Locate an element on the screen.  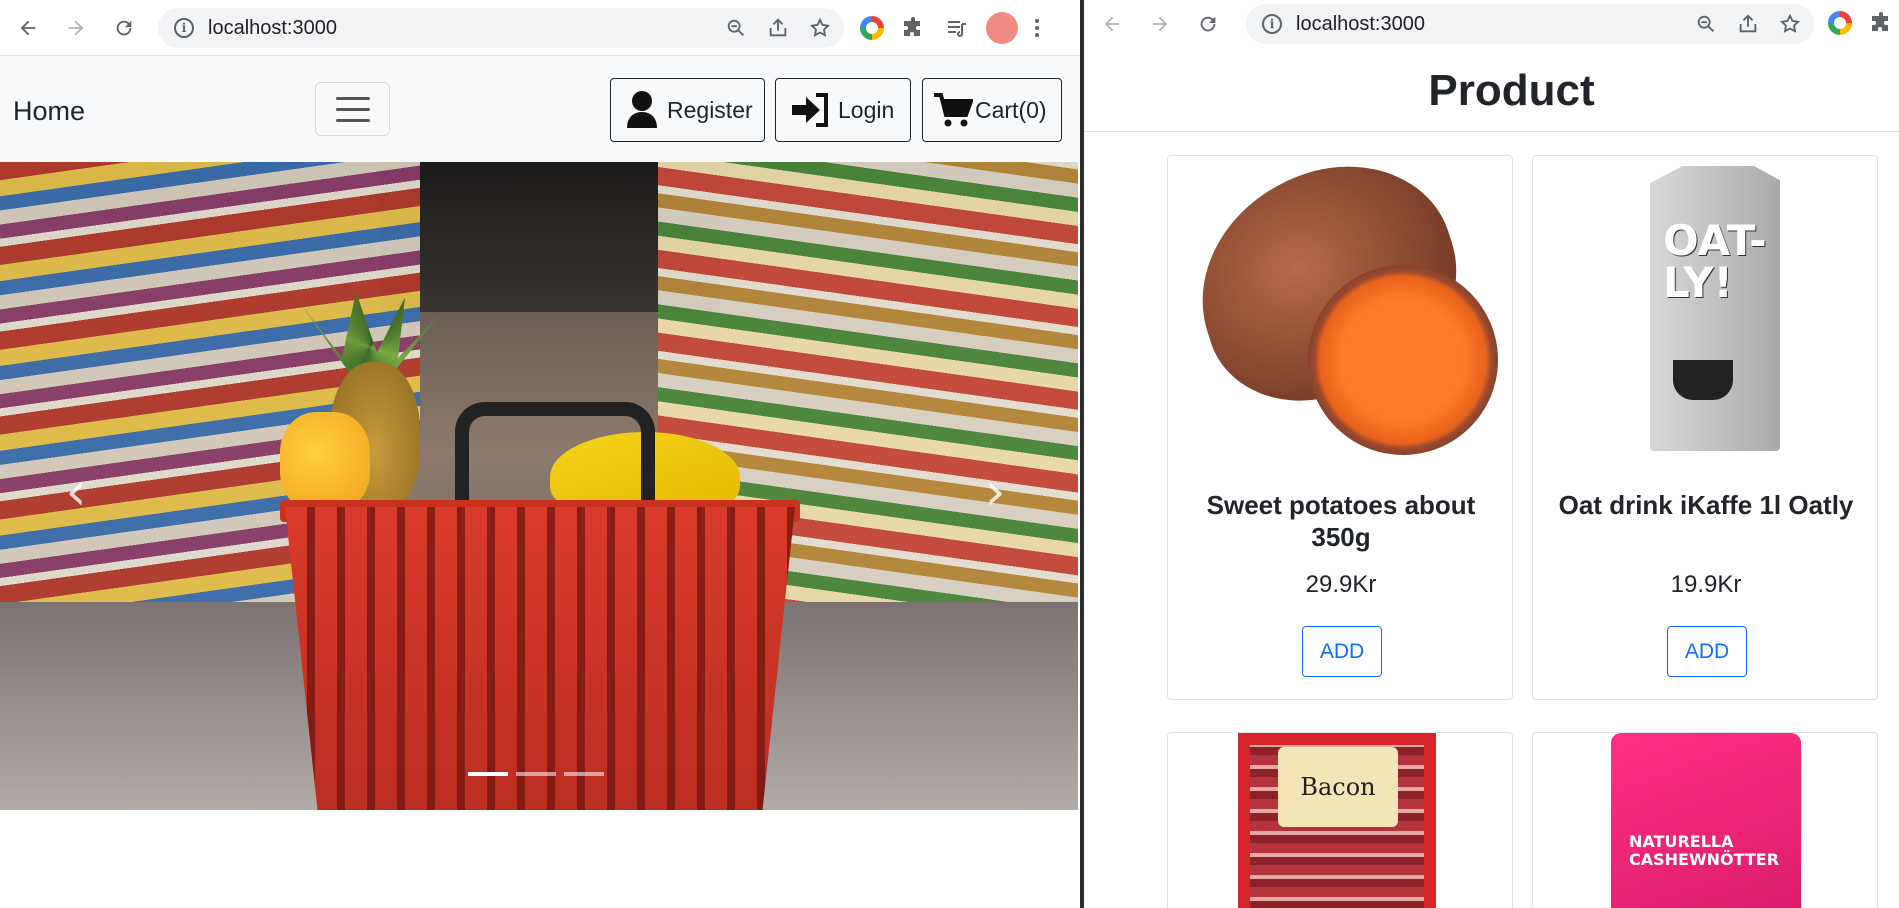
product-price: 19.9Kr is located at coordinates (1706, 584).